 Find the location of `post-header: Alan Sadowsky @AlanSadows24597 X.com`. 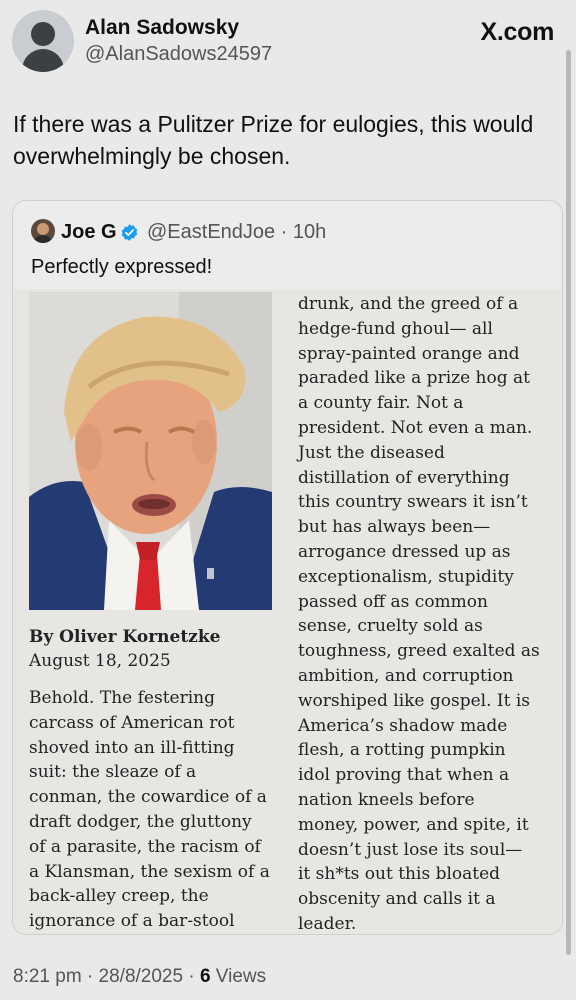

post-header: Alan Sadowsky @AlanSadows24597 X.com is located at coordinates (288, 45).